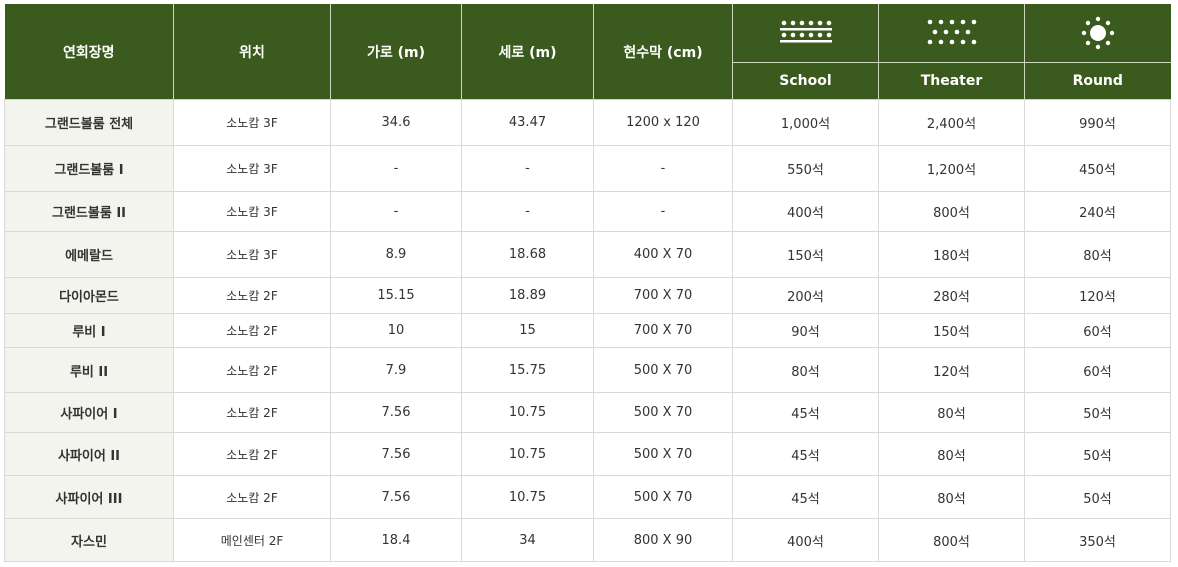 The image size is (1178, 567). What do you see at coordinates (396, 295) in the screenshot?
I see `cell-width: 15.15` at bounding box center [396, 295].